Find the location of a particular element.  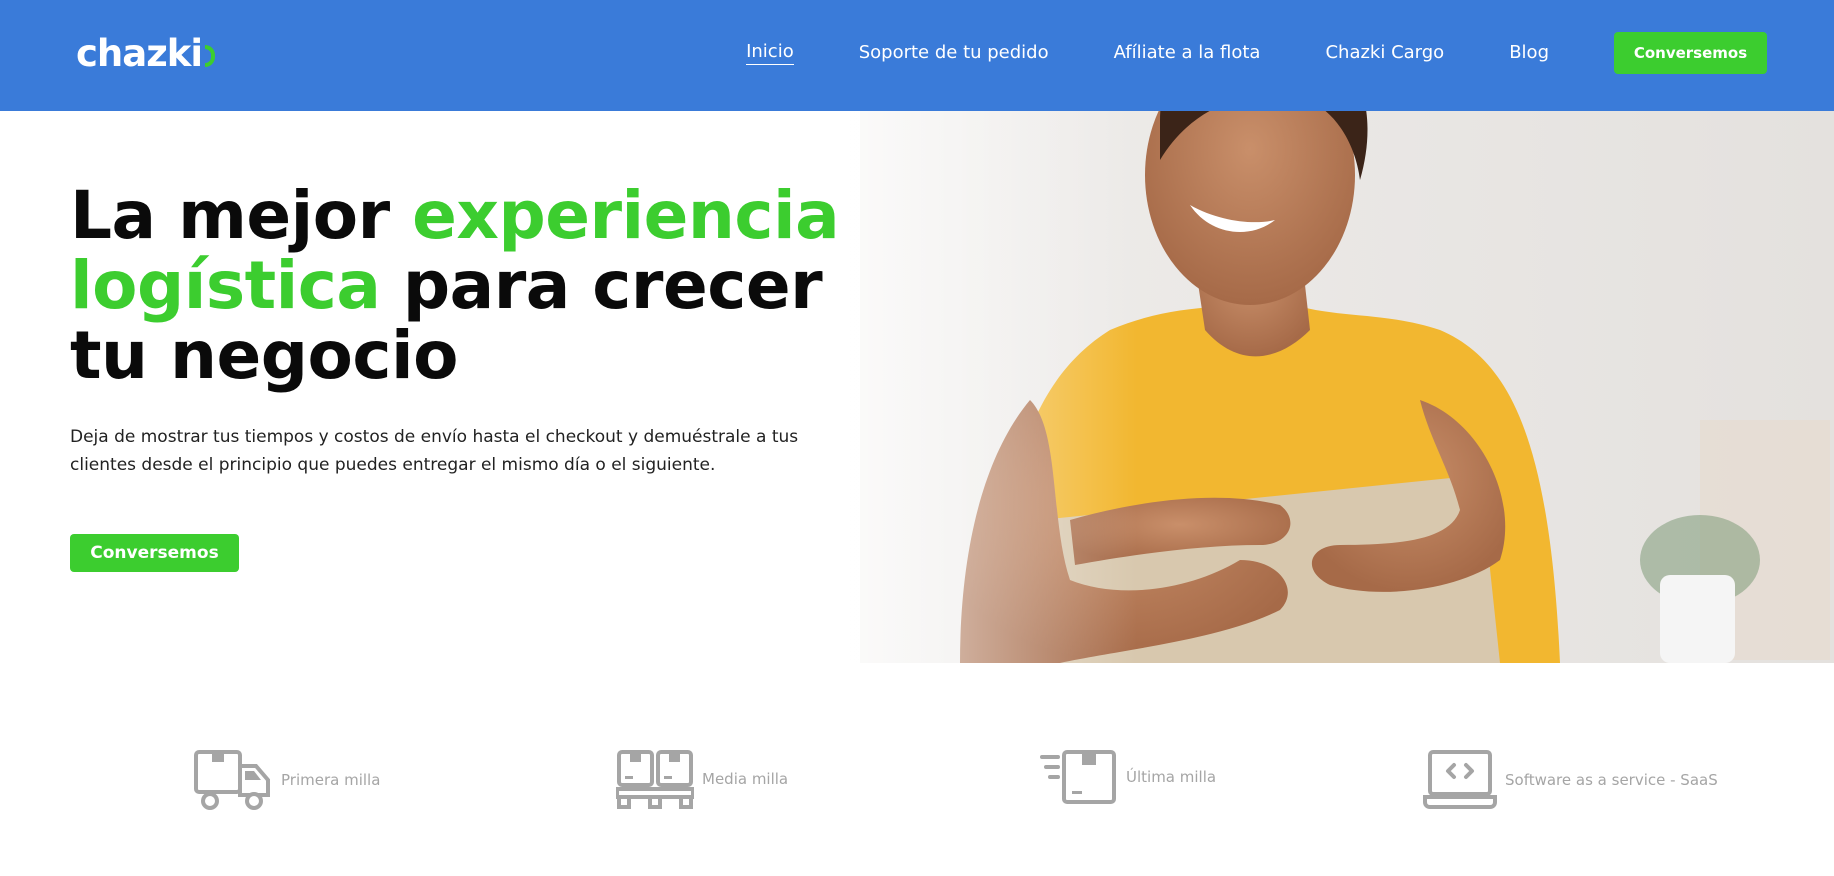

nav-blog: Blog is located at coordinates (1529, 52).